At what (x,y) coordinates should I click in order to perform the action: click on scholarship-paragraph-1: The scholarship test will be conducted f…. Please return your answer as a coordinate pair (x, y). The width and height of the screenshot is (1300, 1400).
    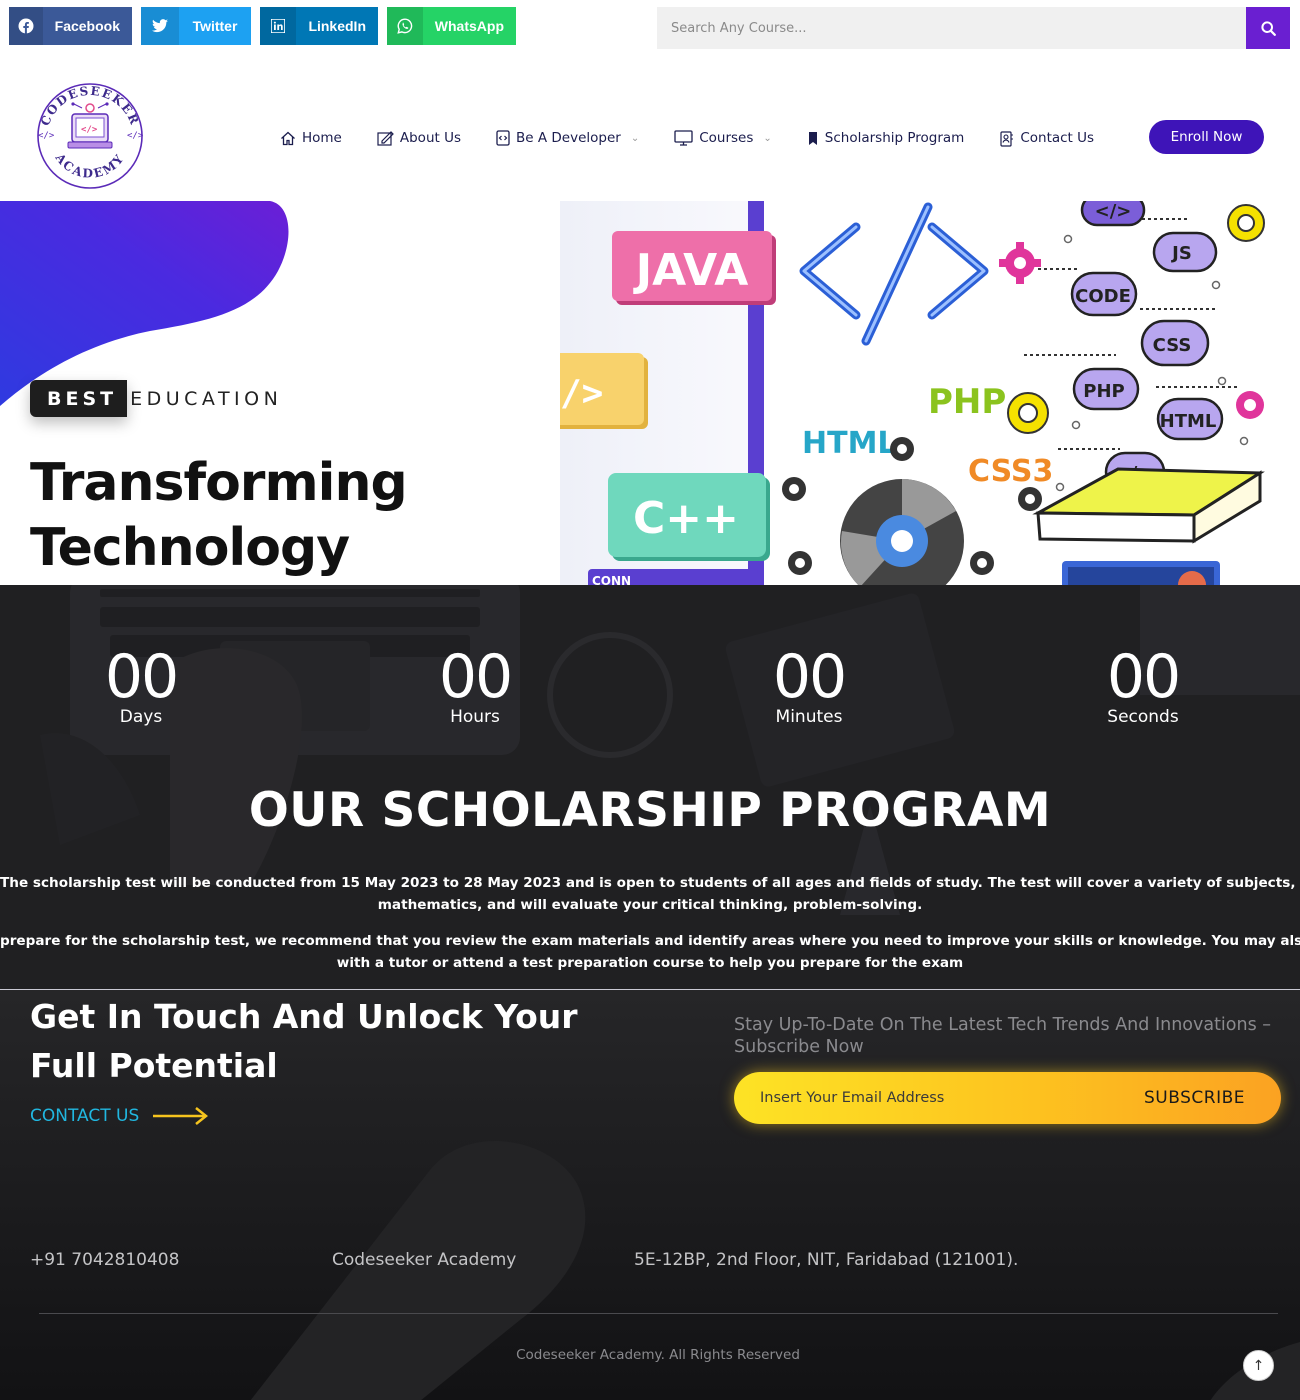
    Looking at the image, I should click on (650, 894).